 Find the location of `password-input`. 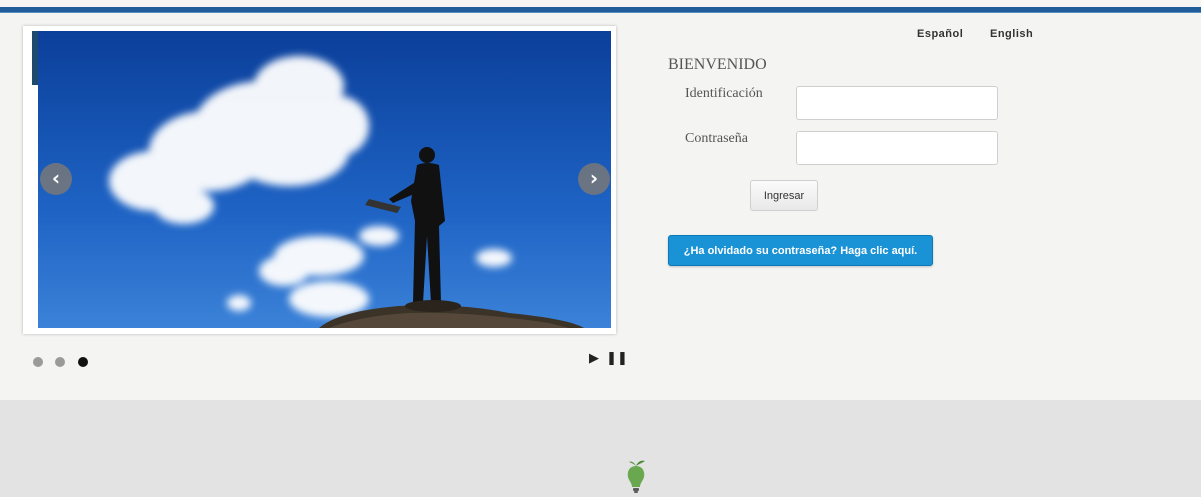

password-input is located at coordinates (897, 148).